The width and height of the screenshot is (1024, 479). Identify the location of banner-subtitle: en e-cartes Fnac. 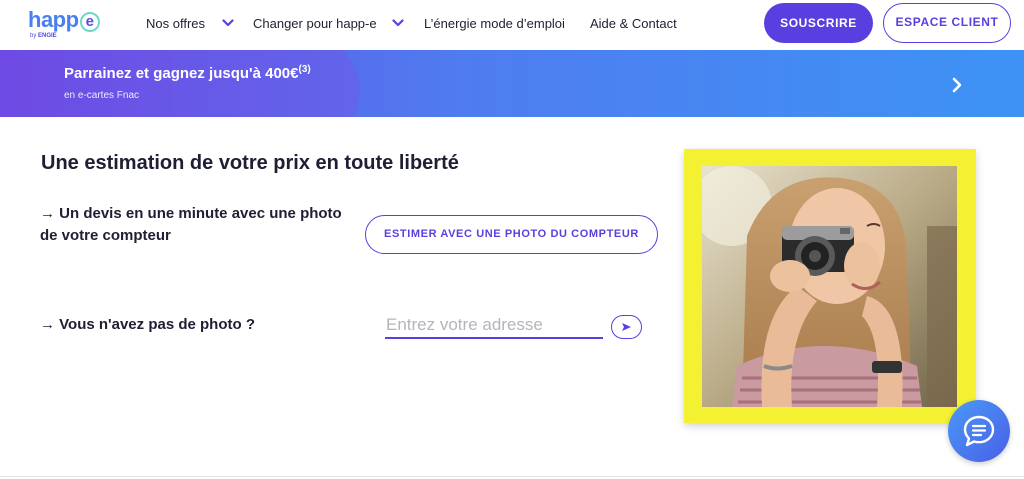
(102, 95).